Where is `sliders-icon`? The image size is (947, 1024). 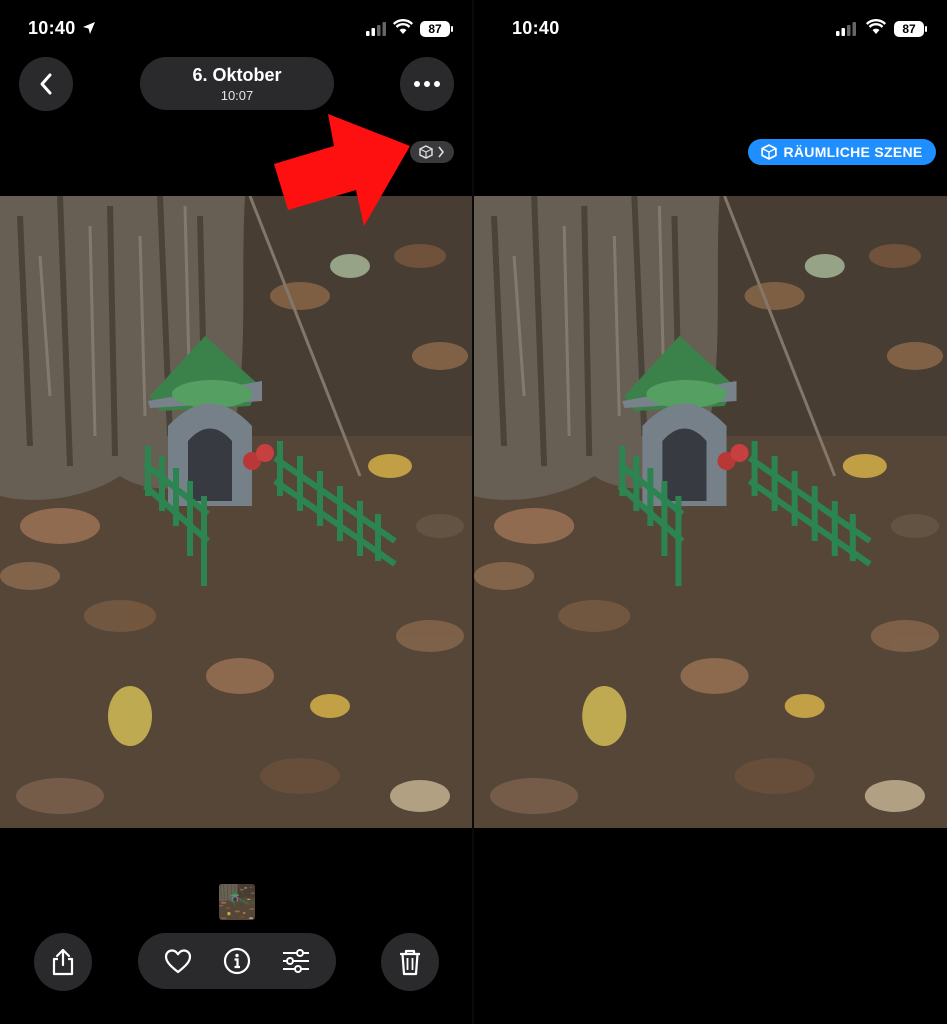 sliders-icon is located at coordinates (296, 961).